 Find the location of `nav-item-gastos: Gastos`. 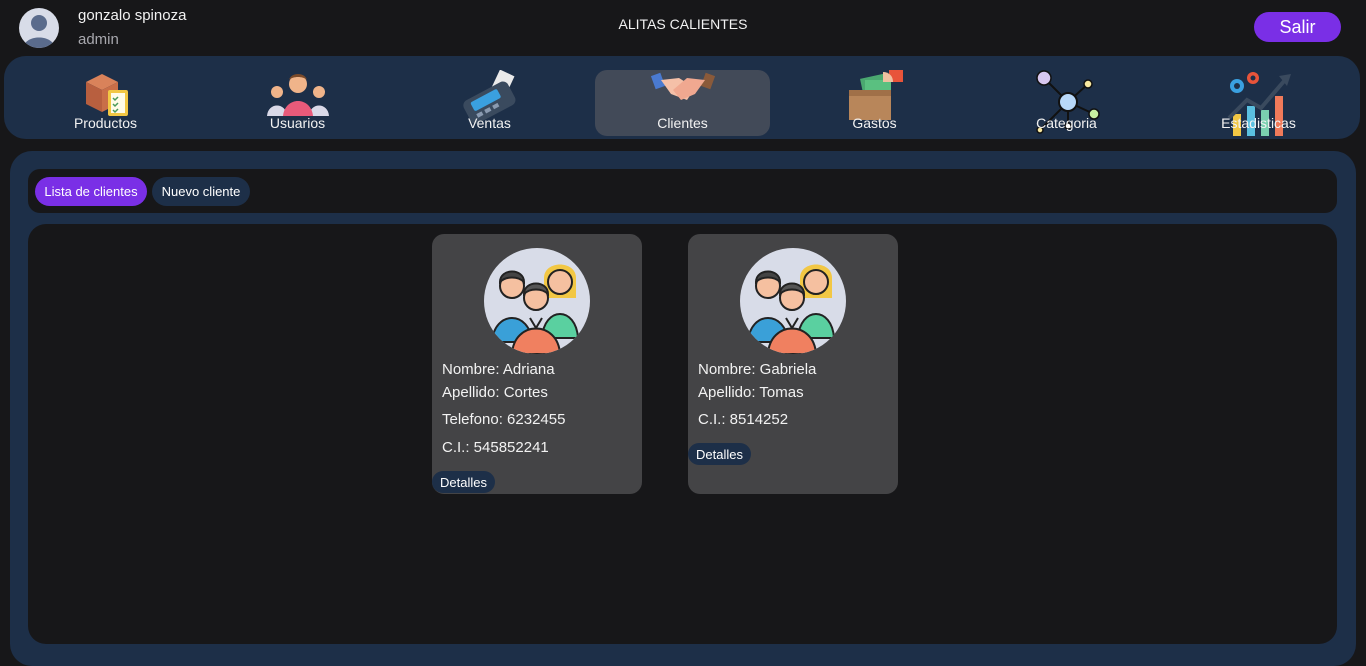

nav-item-gastos: Gastos is located at coordinates (874, 103).